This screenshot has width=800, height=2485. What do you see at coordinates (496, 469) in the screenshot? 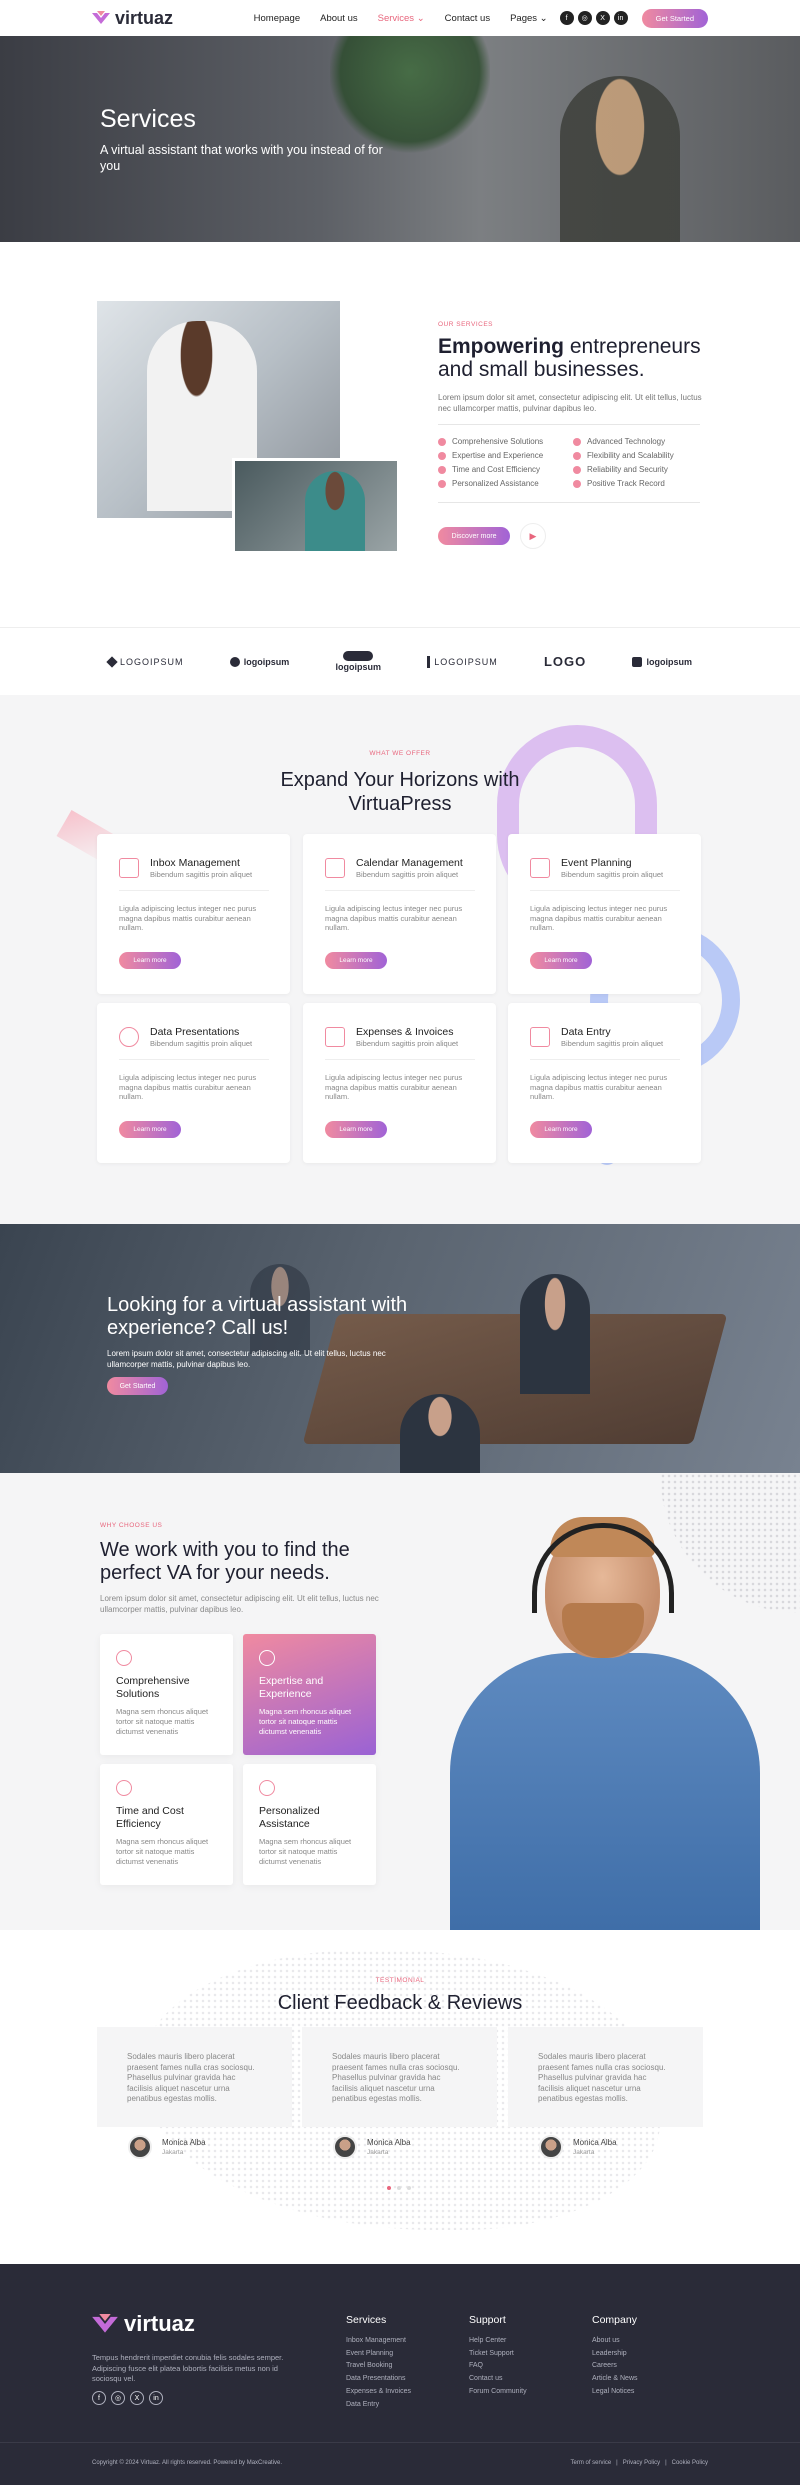
I see `feature-label: Time and Cost Efficiency` at bounding box center [496, 469].